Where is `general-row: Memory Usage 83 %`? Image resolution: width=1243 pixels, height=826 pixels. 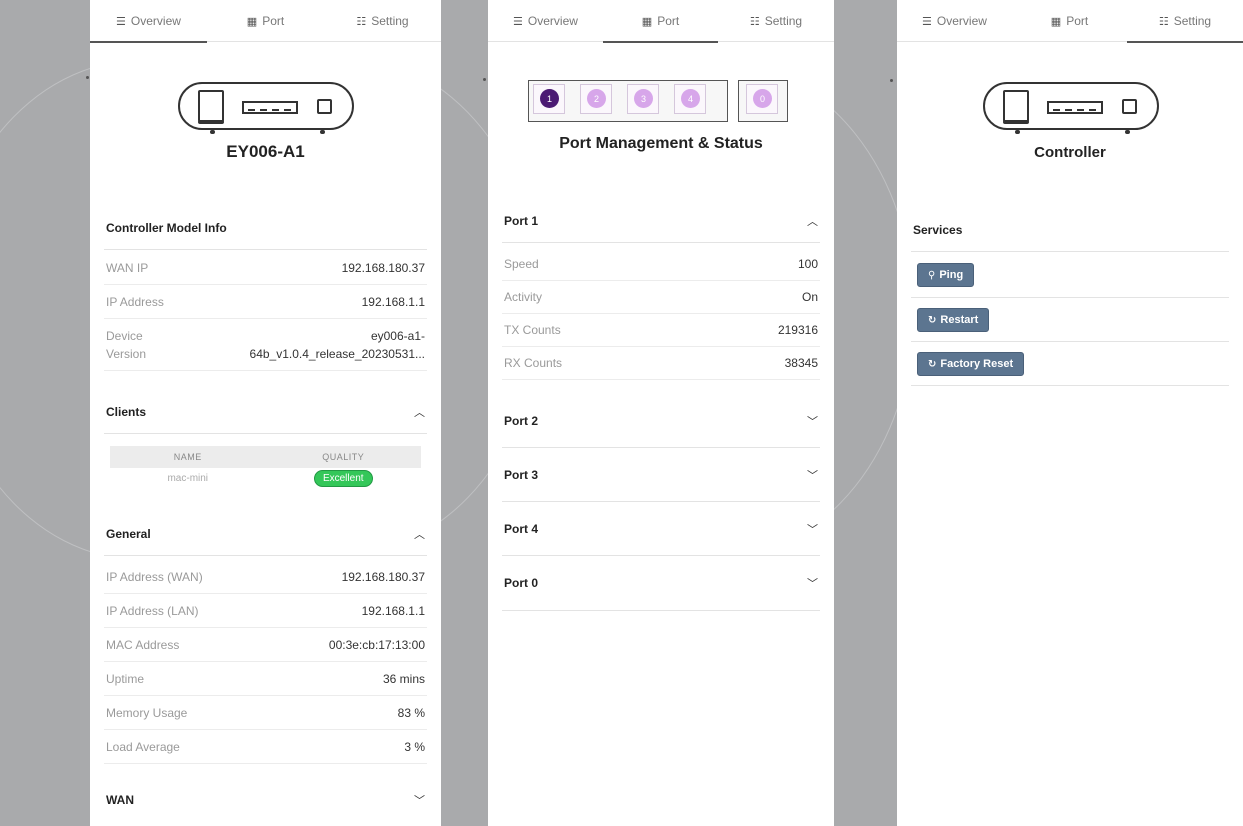 general-row: Memory Usage 83 % is located at coordinates (265, 713).